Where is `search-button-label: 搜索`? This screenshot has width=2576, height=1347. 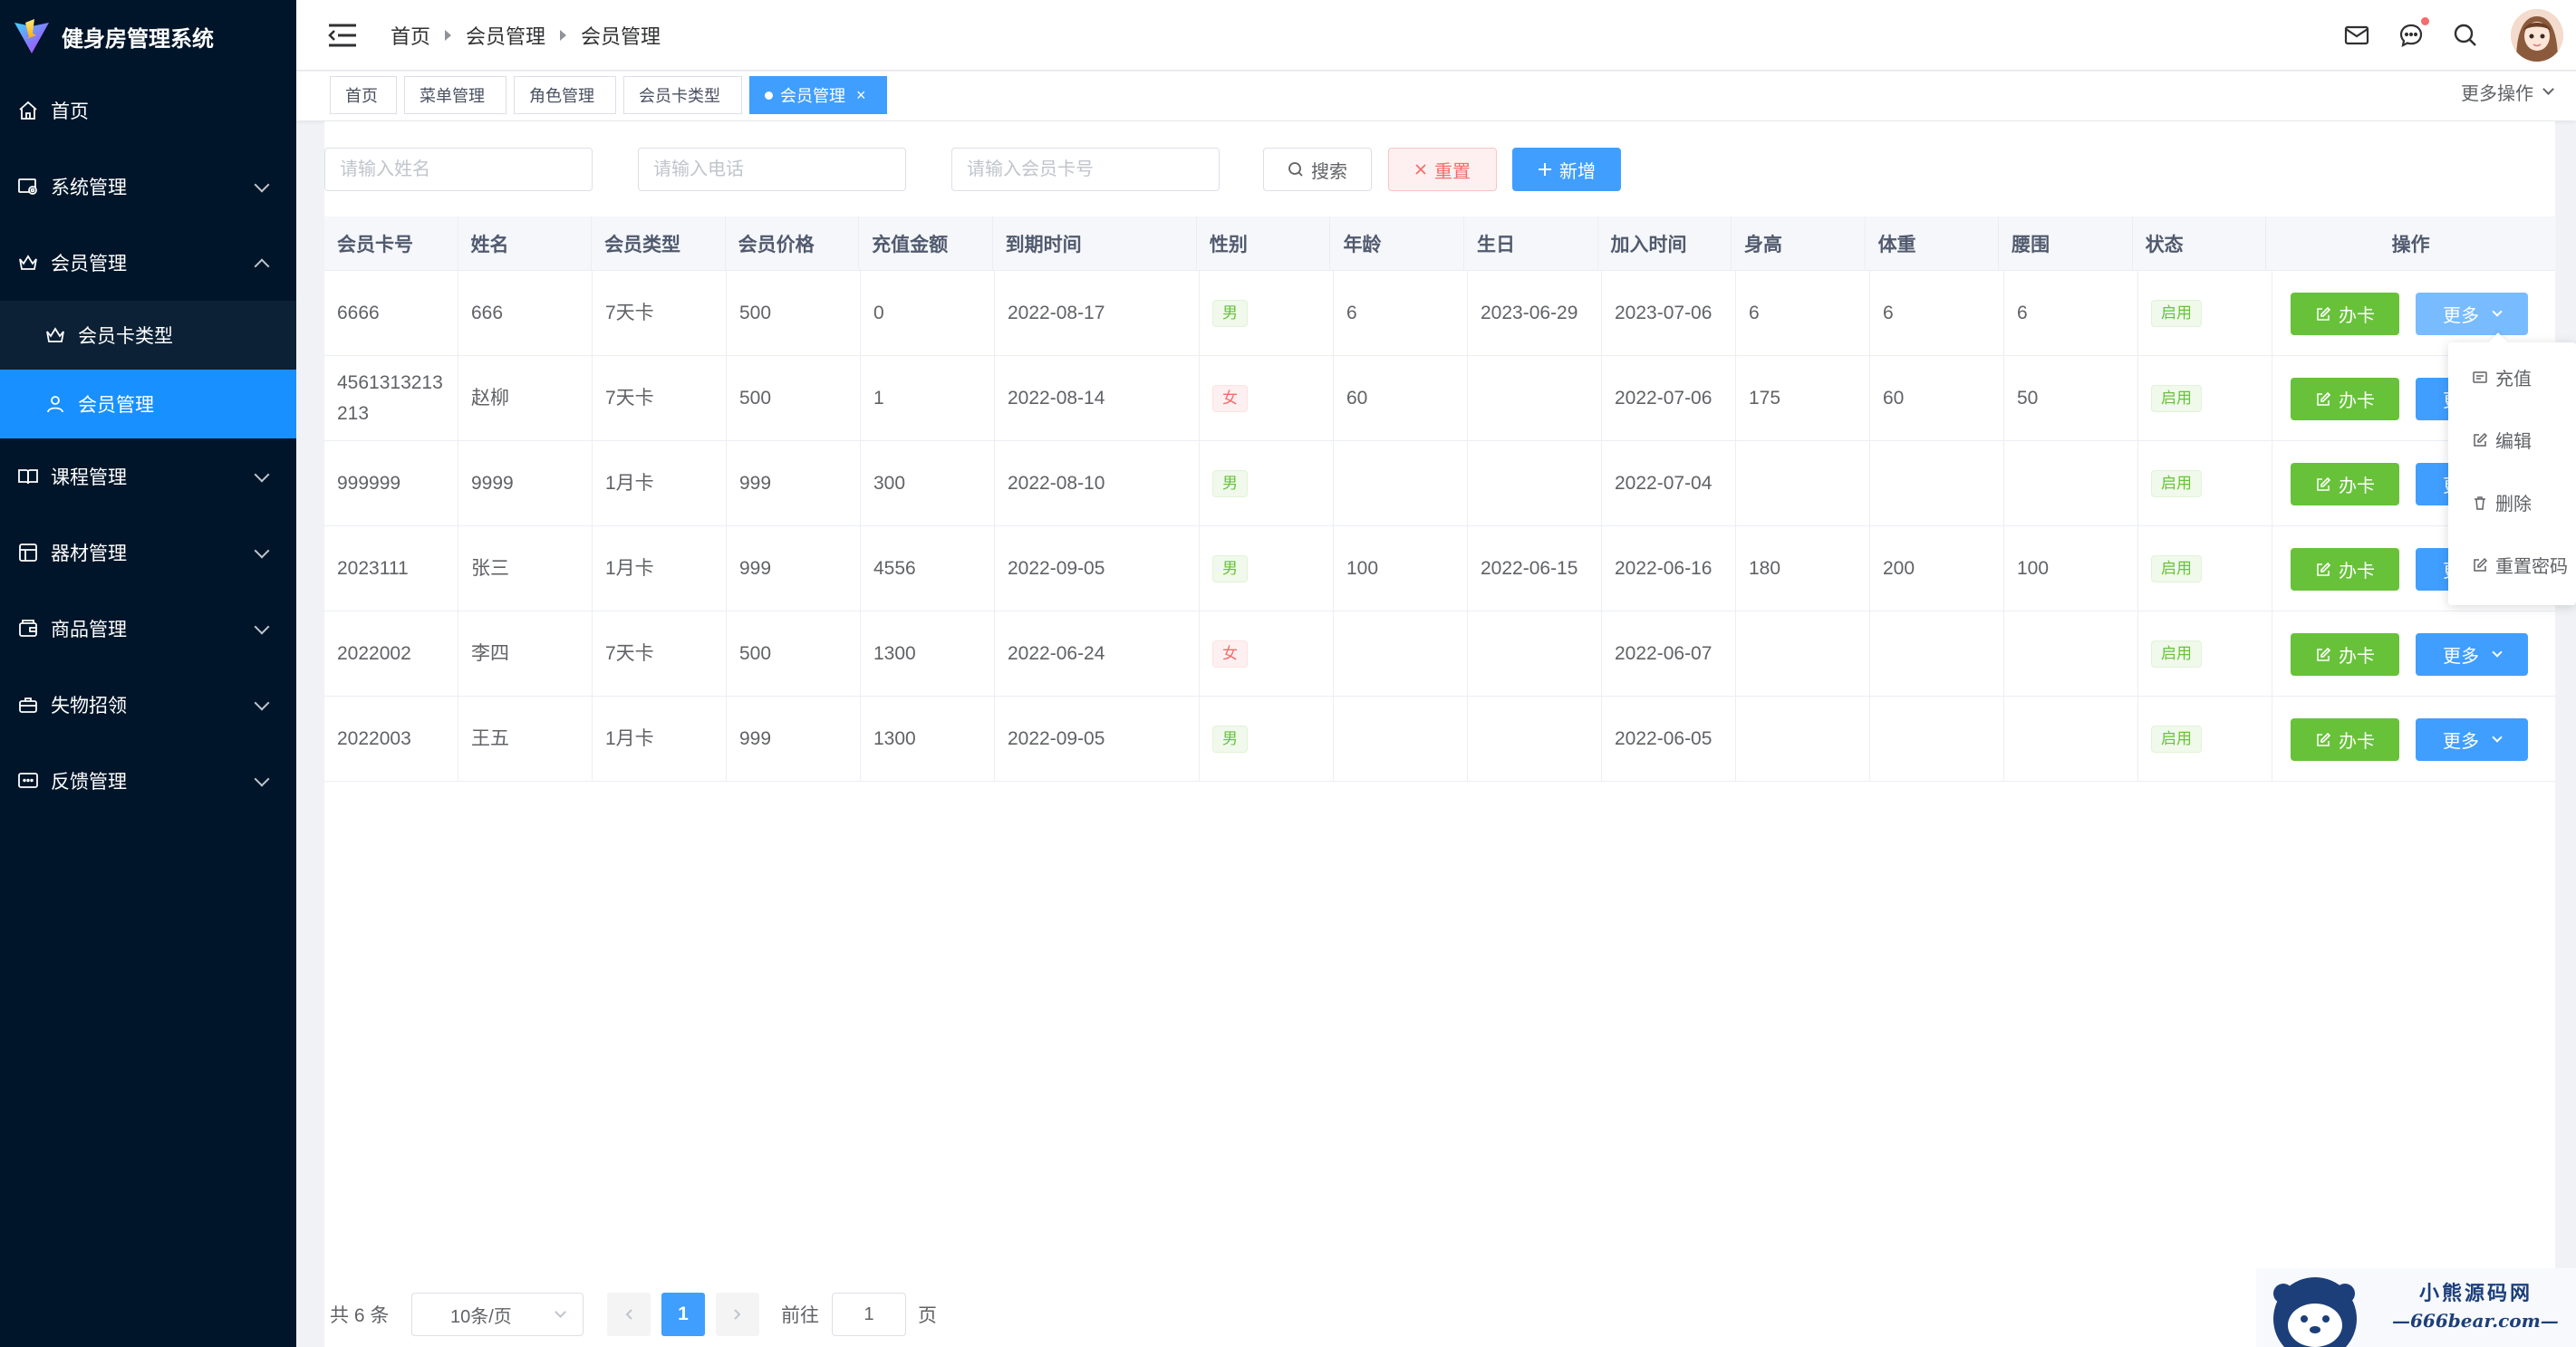 search-button-label: 搜索 is located at coordinates (1329, 171).